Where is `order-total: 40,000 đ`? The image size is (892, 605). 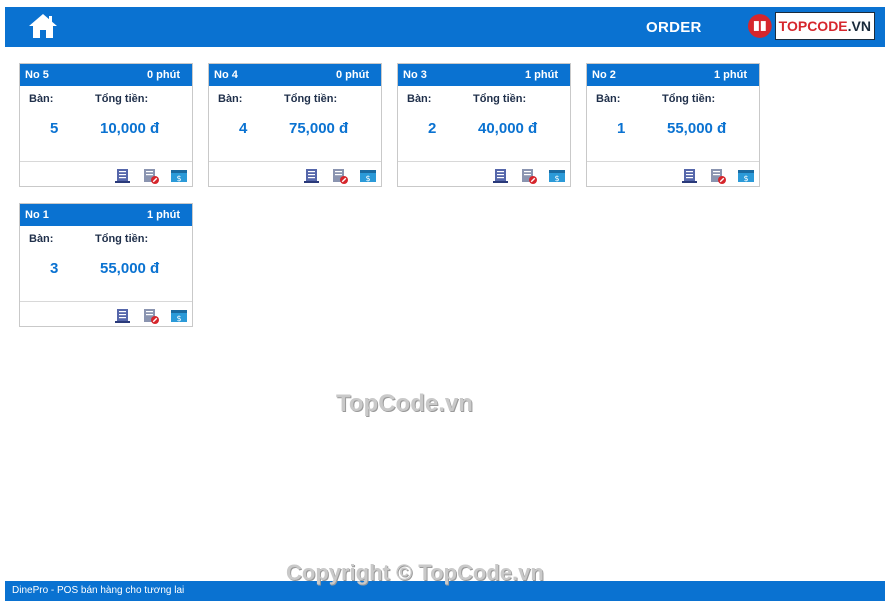 order-total: 40,000 đ is located at coordinates (508, 128).